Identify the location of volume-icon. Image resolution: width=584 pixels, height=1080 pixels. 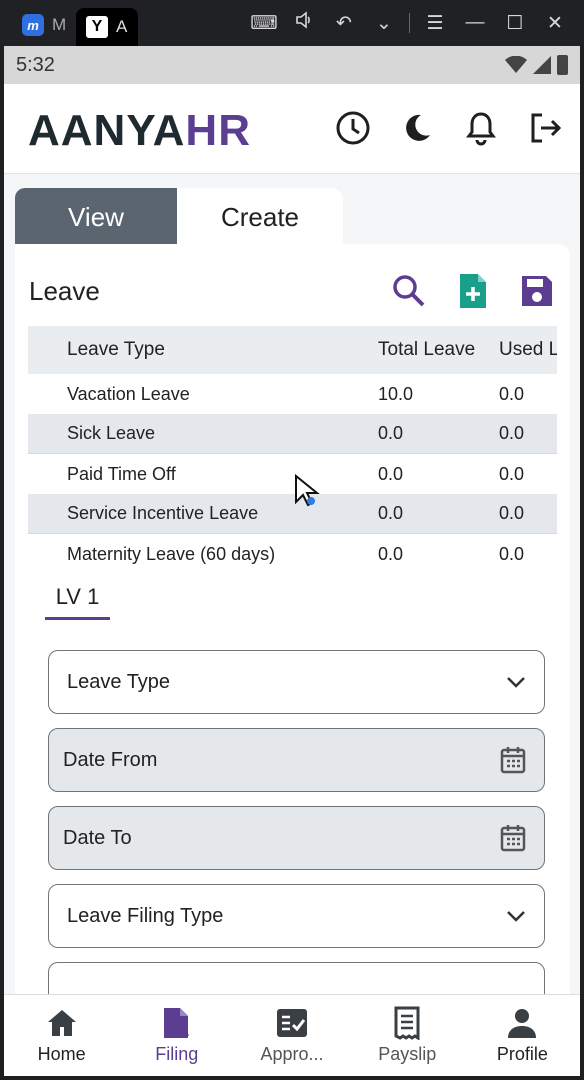
(304, 23).